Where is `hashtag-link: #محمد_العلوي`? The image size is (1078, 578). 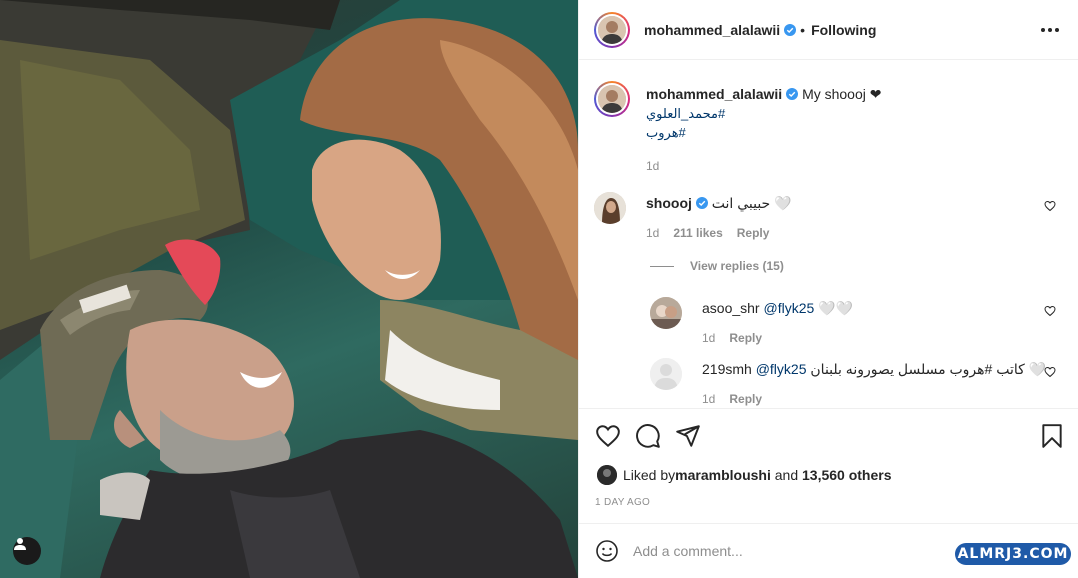 hashtag-link: #محمد_العلوي is located at coordinates (846, 113).